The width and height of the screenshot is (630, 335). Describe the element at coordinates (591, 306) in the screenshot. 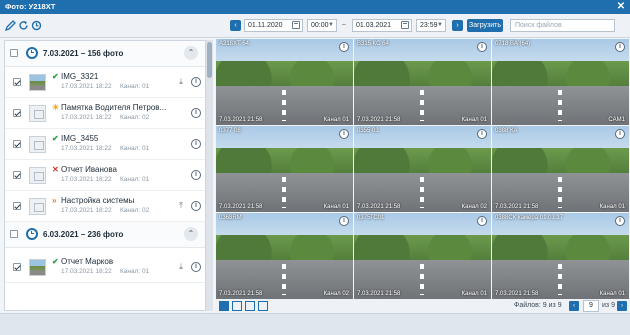

I see `page-input: 9` at that location.